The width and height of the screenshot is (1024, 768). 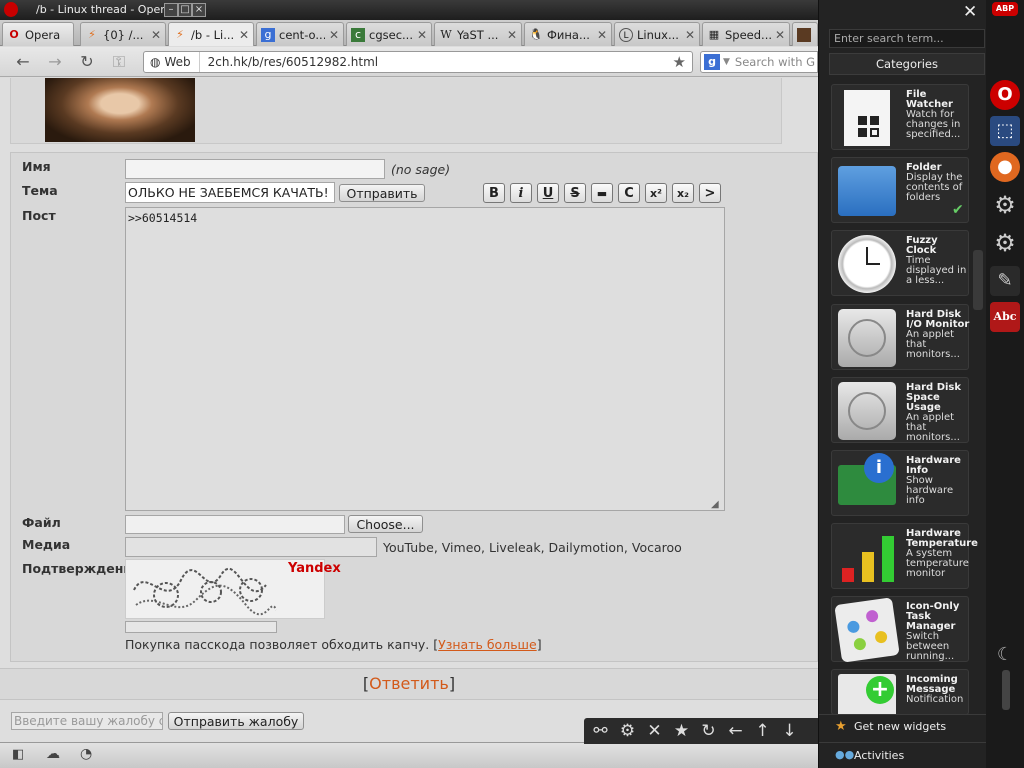 What do you see at coordinates (1005, 167) in the screenshot?
I see `firefox-icon: ●` at bounding box center [1005, 167].